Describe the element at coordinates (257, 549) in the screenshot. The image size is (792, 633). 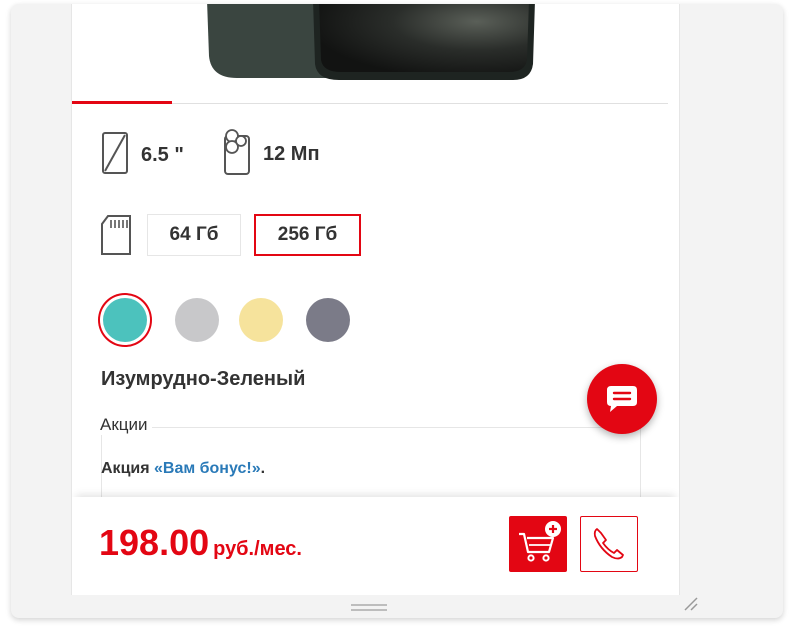
I see `price-unit: руб./мес.` at that location.